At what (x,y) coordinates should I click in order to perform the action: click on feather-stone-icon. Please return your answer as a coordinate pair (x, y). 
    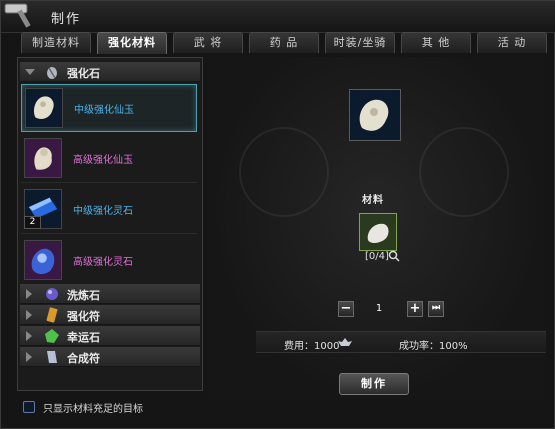
    Looking at the image, I should click on (52, 73).